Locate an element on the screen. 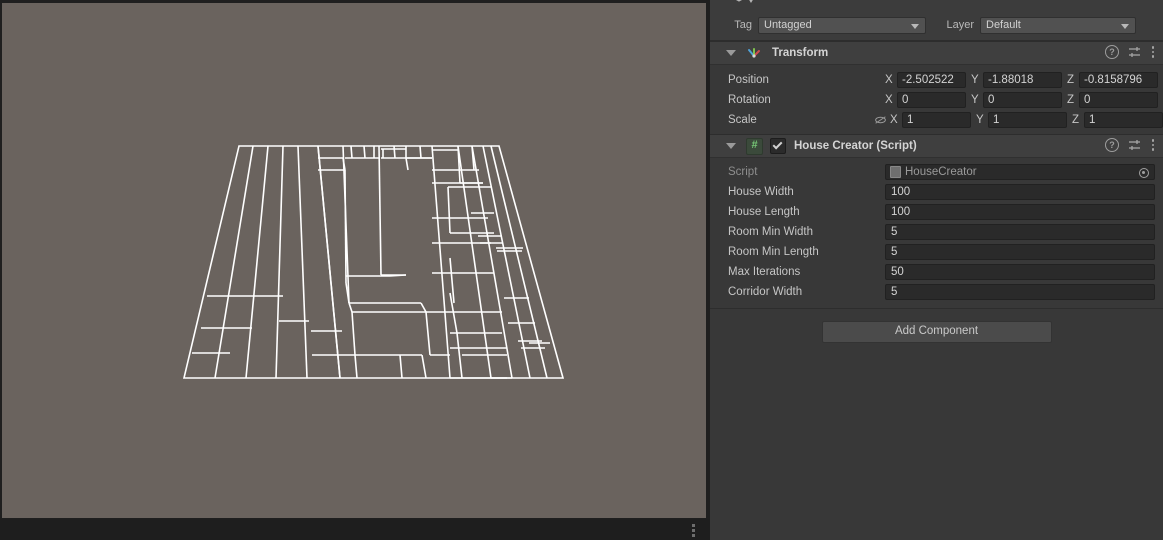  gameobject-cube-icon is located at coordinates (744, 1).